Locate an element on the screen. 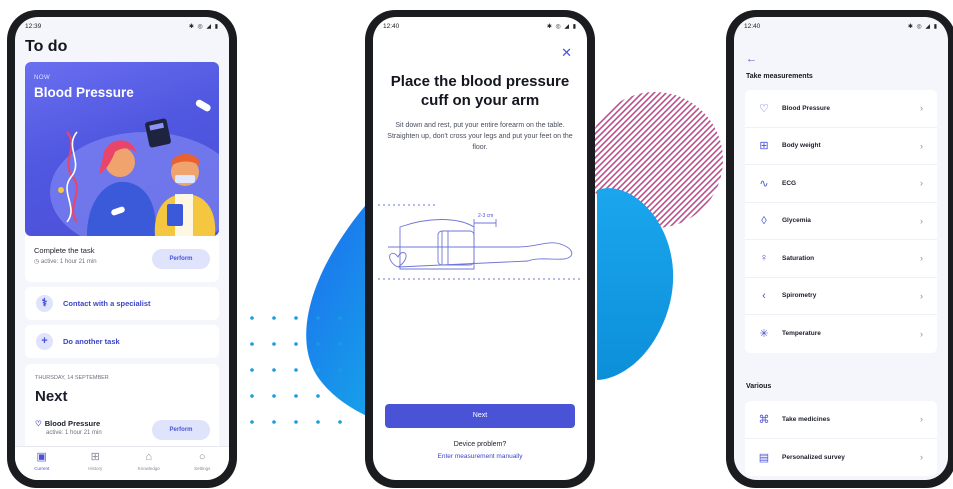 The width and height of the screenshot is (953, 489). next-item-time: active: 1 hour 21 min is located at coordinates (74, 433).